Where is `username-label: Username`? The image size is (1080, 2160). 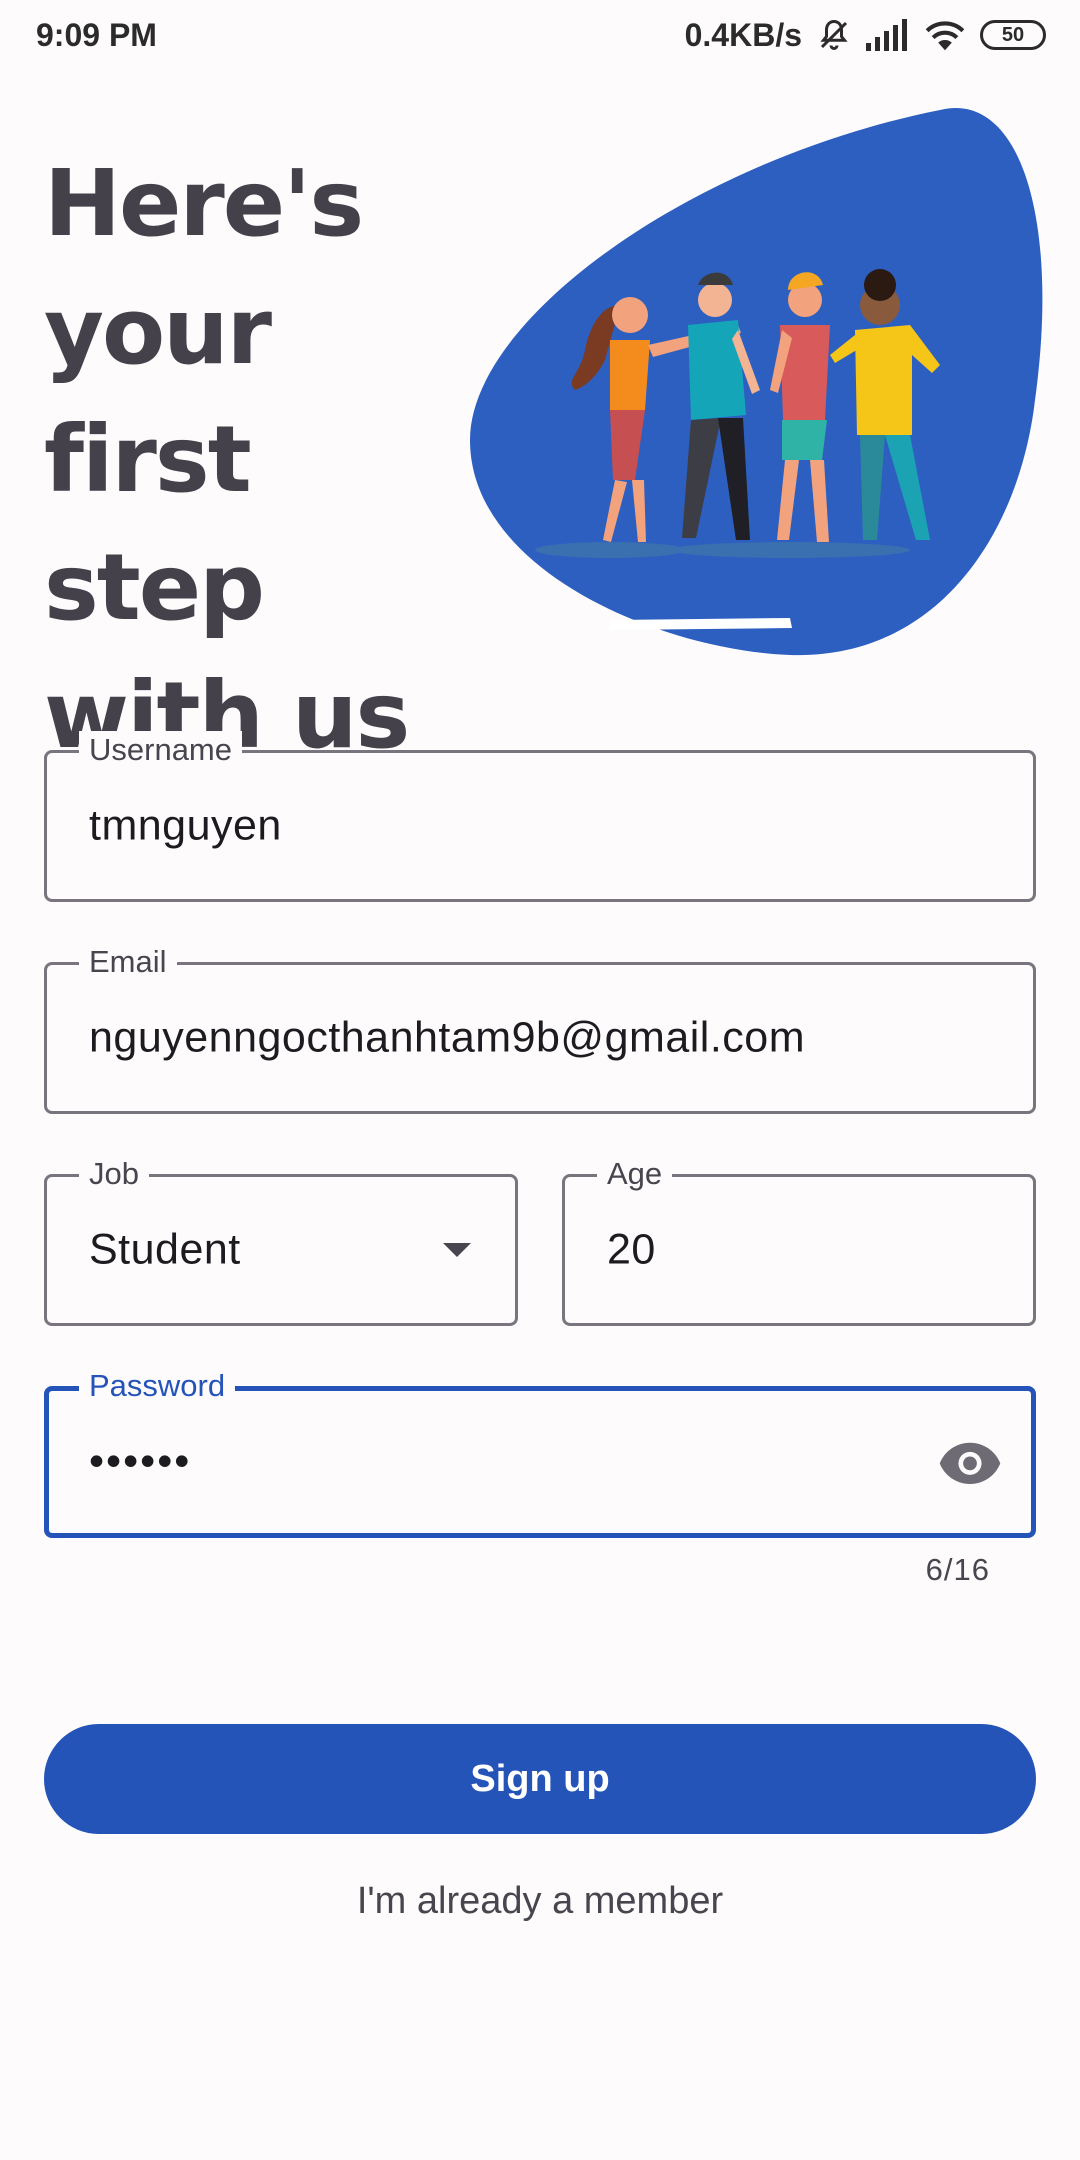
username-label: Username is located at coordinates (160, 750).